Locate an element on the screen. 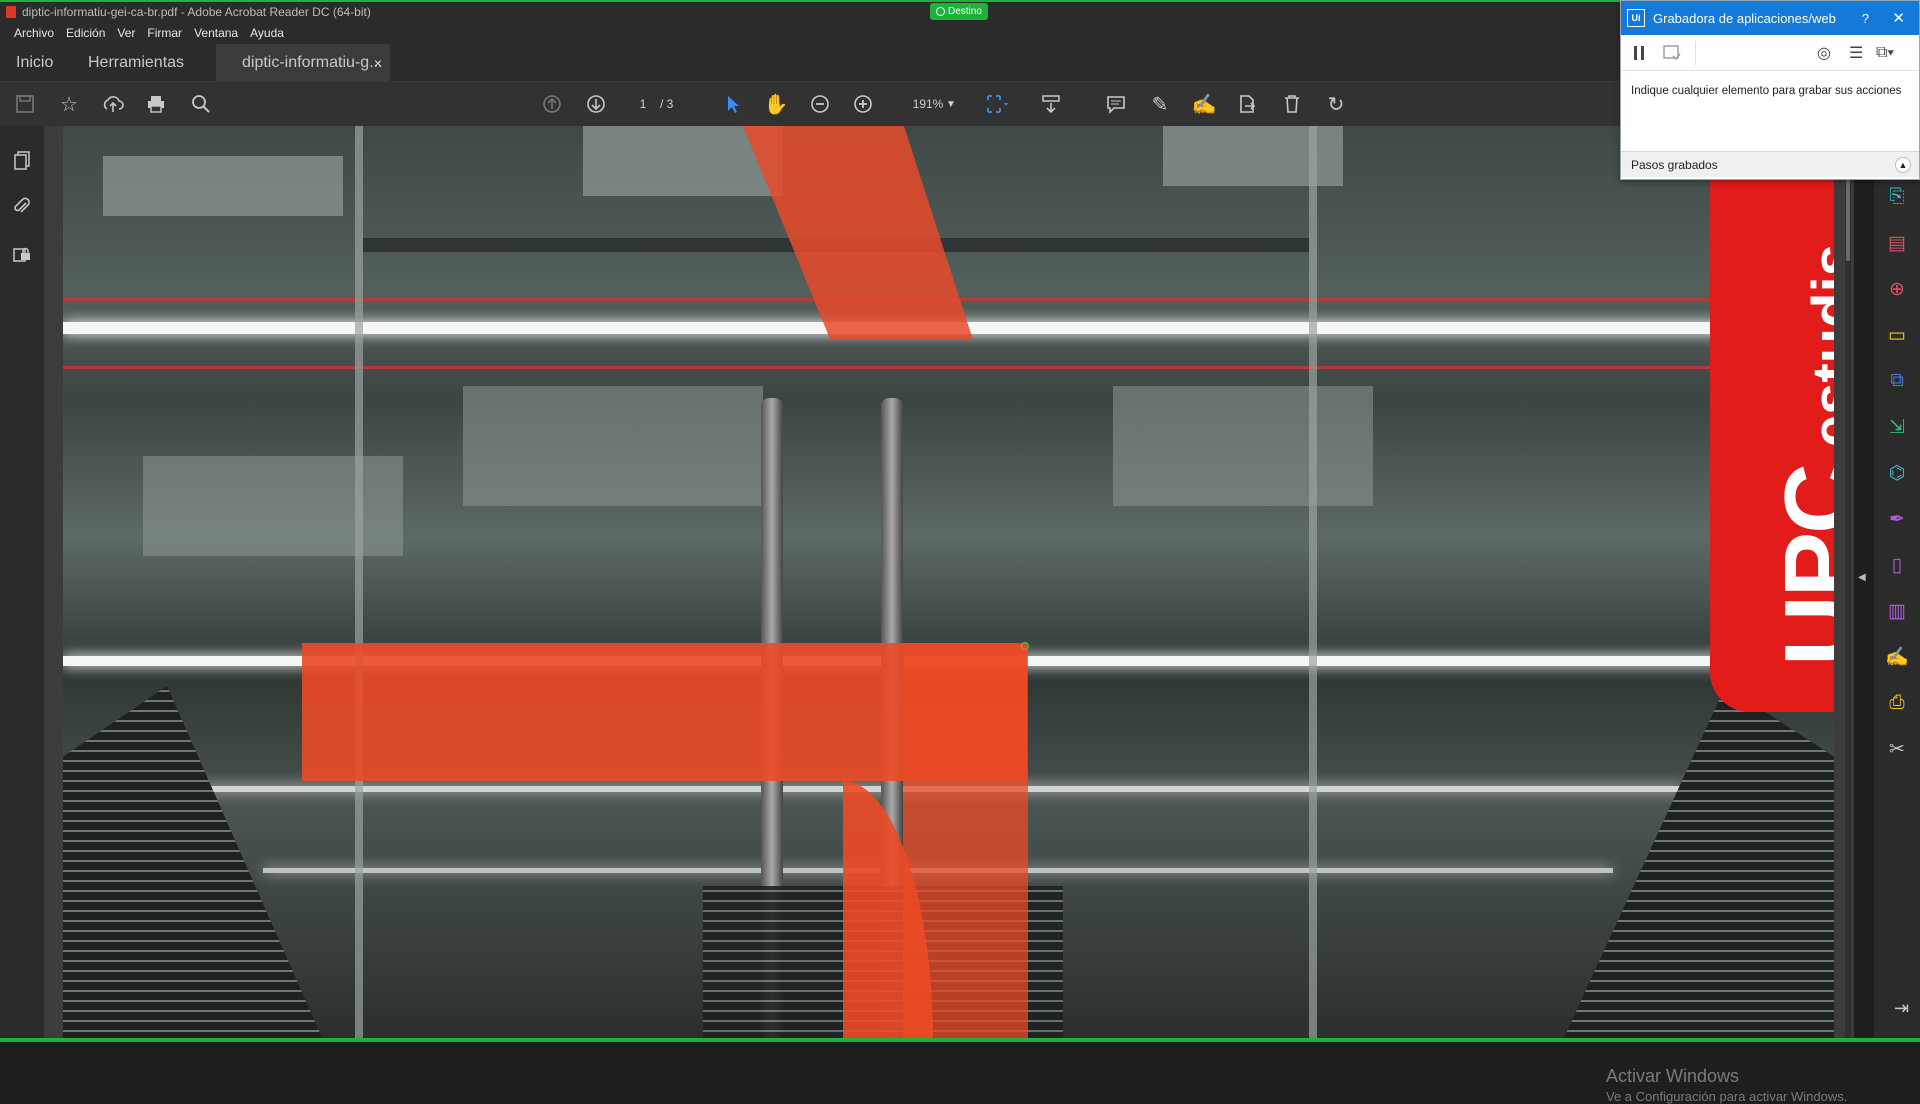 Image resolution: width=1920 pixels, height=1104 pixels. target-settings-icon: ◎ is located at coordinates (1824, 53).